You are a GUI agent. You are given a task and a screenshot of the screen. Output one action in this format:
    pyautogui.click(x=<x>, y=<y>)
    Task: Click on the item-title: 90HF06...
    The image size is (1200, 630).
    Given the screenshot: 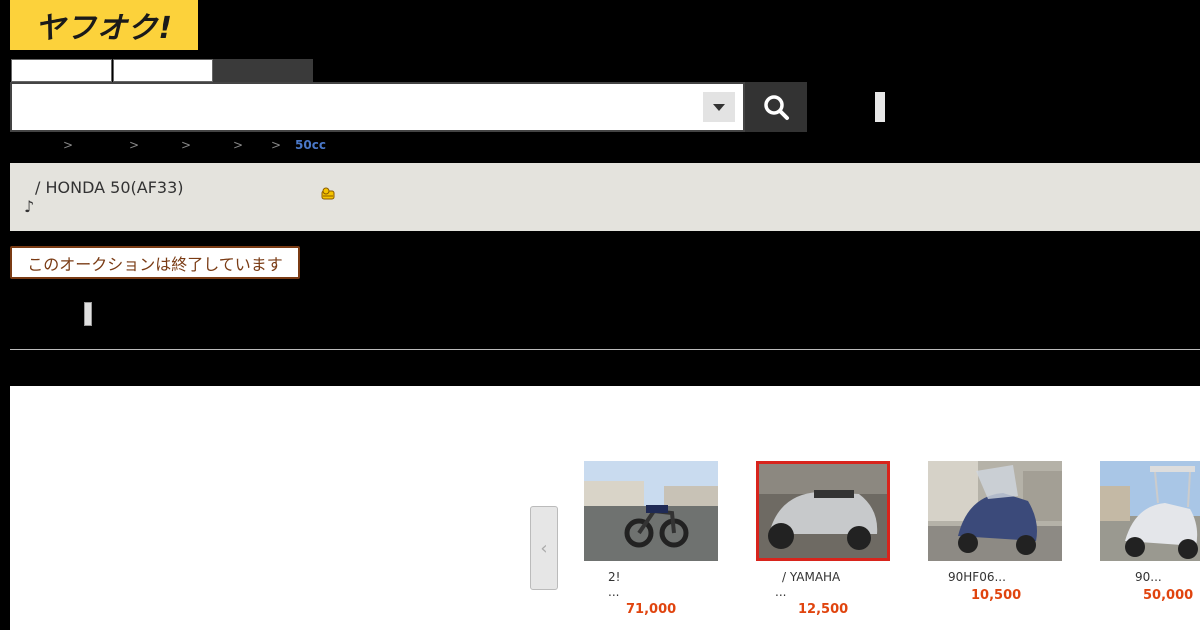 What is the action you would take?
    pyautogui.click(x=977, y=577)
    